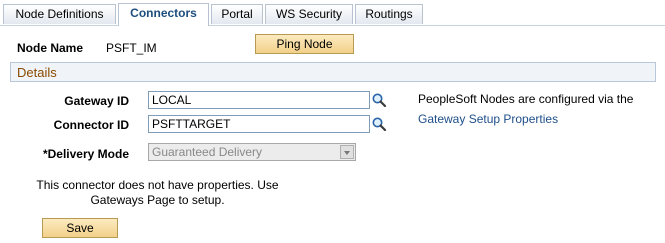 The image size is (665, 243). I want to click on tab-connectors-label: Connectors, so click(163, 13).